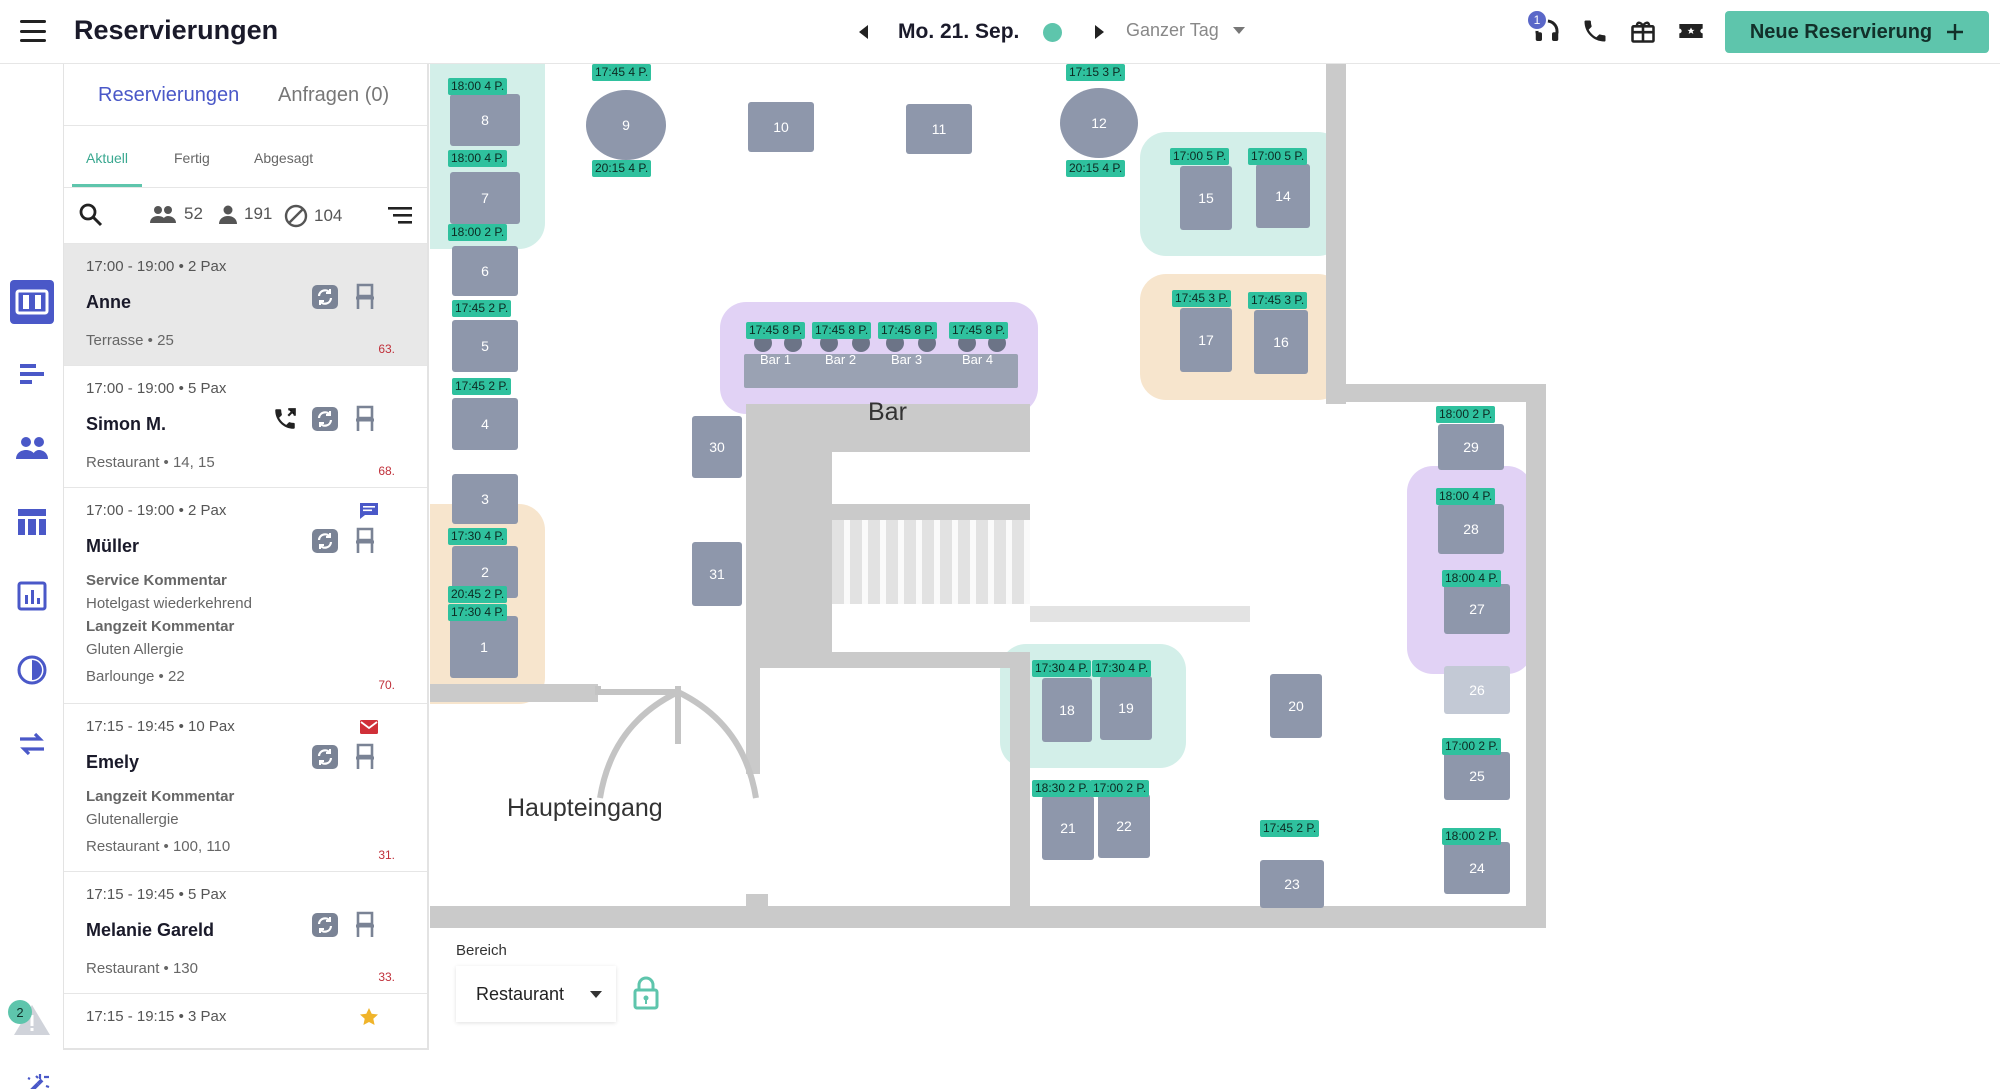 Image resolution: width=2000 pixels, height=1089 pixels. What do you see at coordinates (1691, 31) in the screenshot?
I see `voucher-button` at bounding box center [1691, 31].